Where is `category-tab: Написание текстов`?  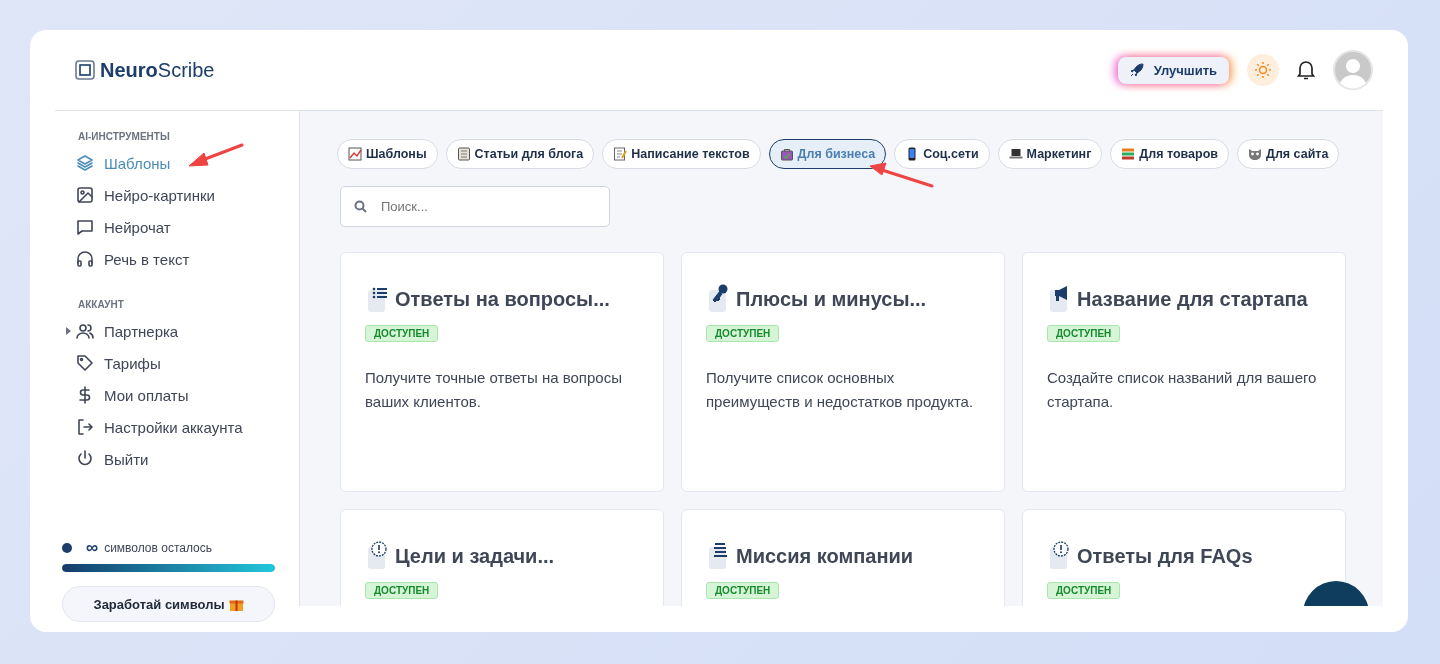
category-tab: Написание текстов is located at coordinates (681, 154).